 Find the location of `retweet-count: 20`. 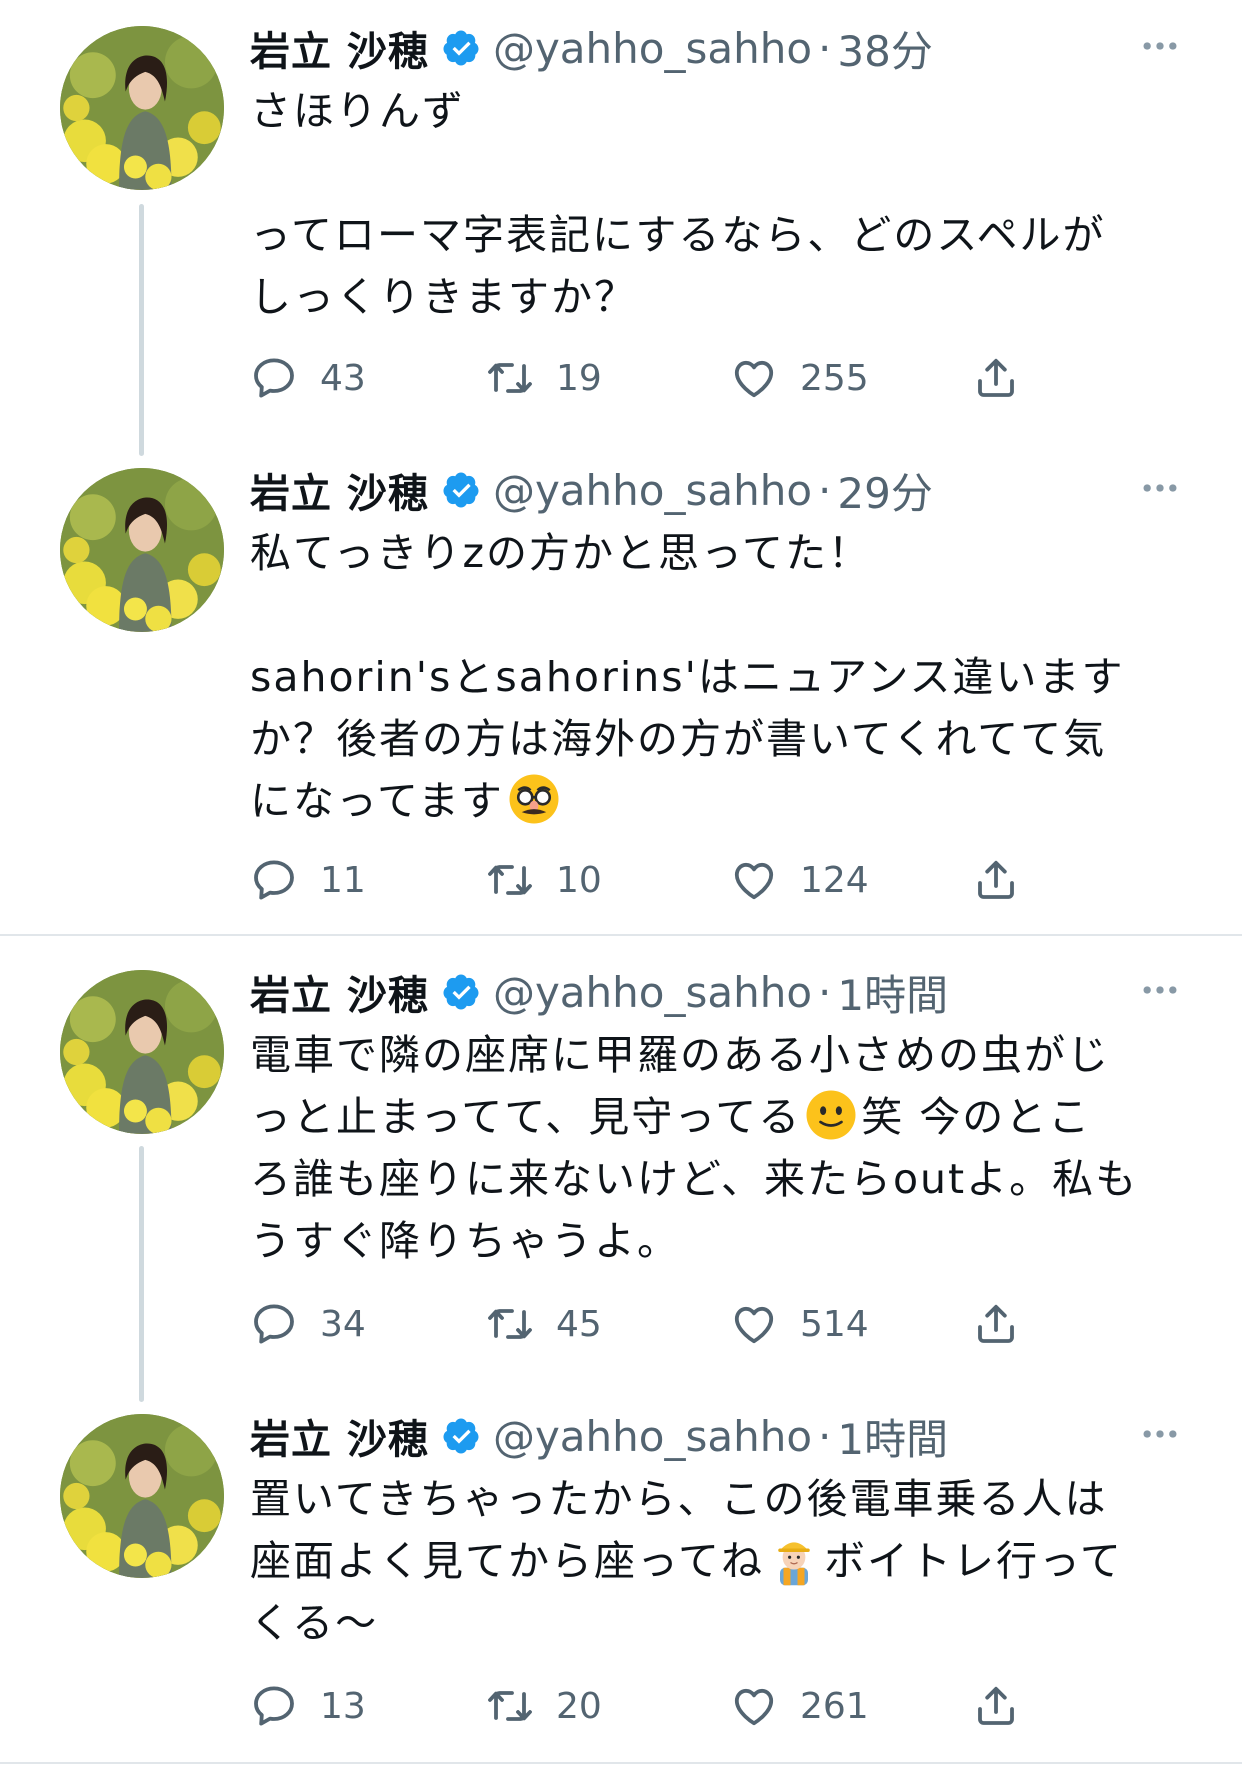

retweet-count: 20 is located at coordinates (579, 1706).